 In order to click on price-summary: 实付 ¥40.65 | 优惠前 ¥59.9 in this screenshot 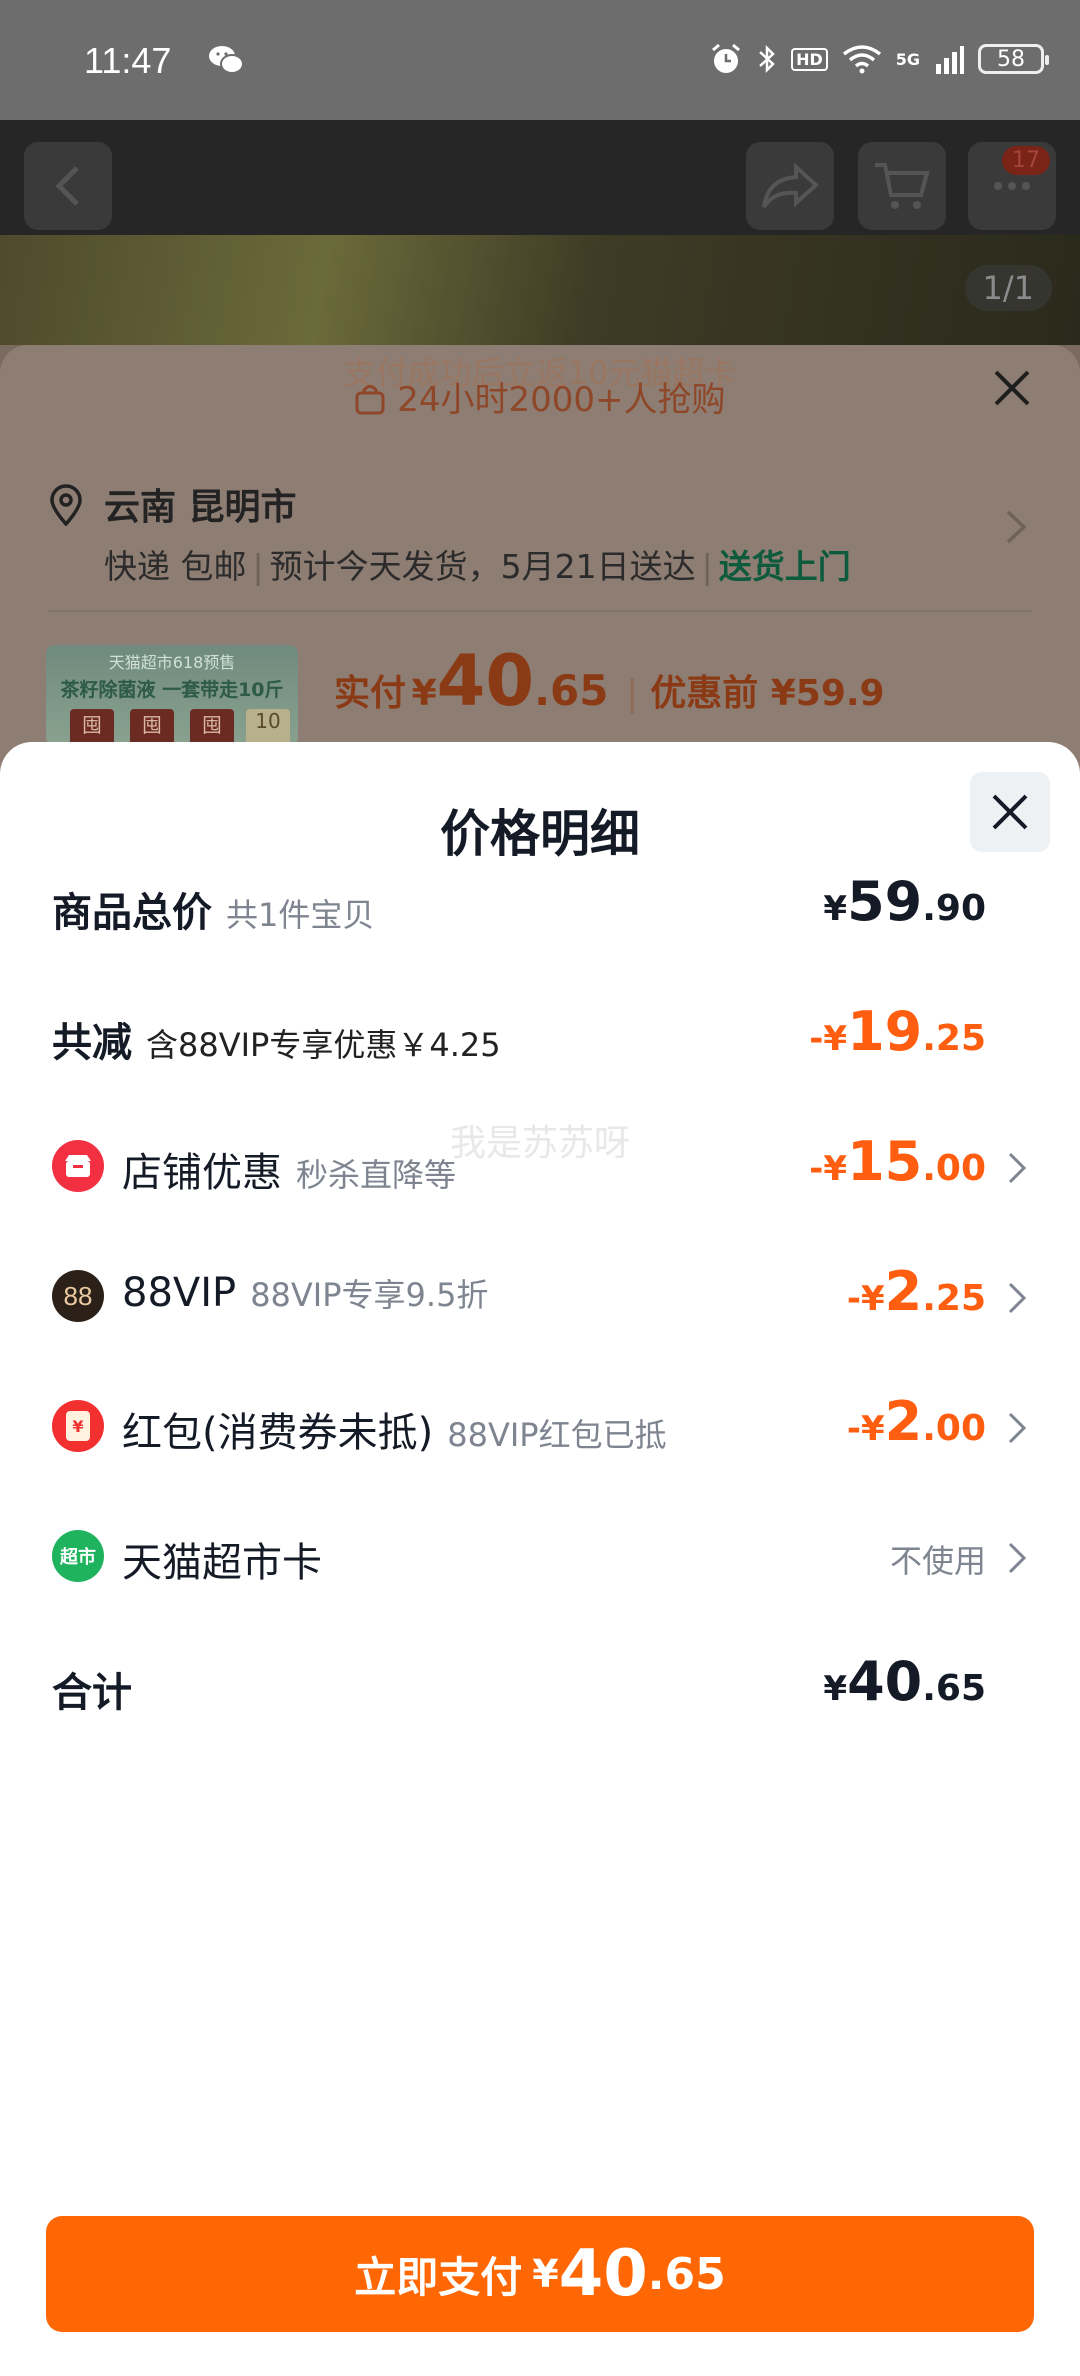, I will do `click(609, 681)`.